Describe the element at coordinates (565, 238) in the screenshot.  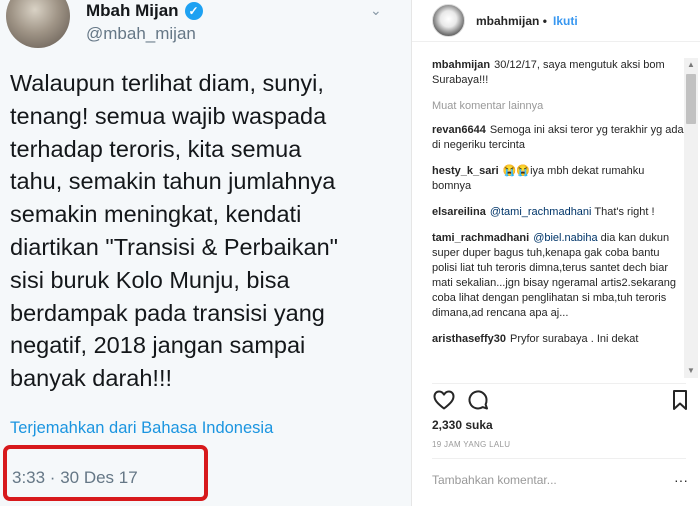
I see `comment-mention: @biel.nabiha` at that location.